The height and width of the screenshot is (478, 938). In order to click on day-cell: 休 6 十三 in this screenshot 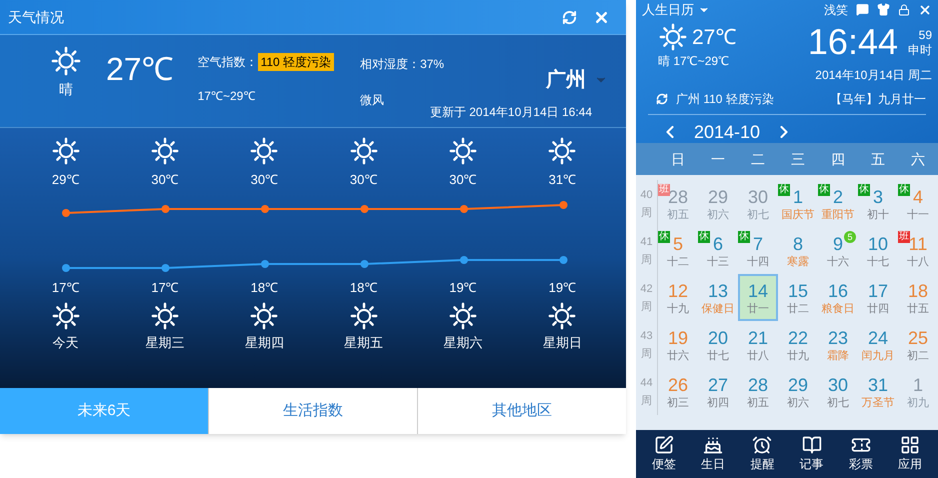, I will do `click(718, 250)`.